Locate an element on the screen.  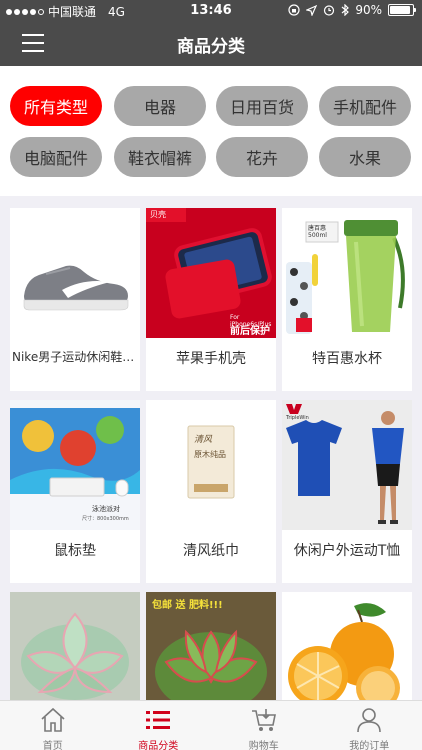
tab-cart: 购物车 is located at coordinates (264, 725).